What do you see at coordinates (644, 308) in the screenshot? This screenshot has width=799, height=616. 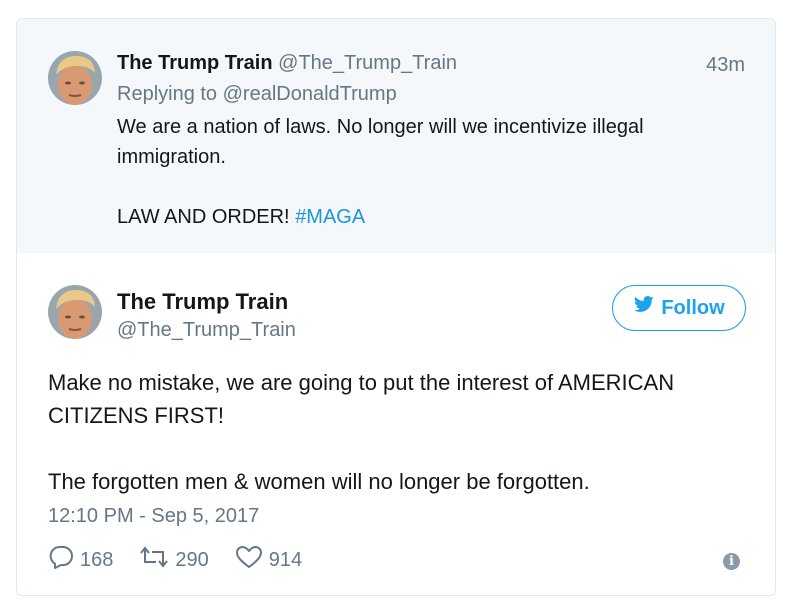 I see `twitter-bird-icon` at bounding box center [644, 308].